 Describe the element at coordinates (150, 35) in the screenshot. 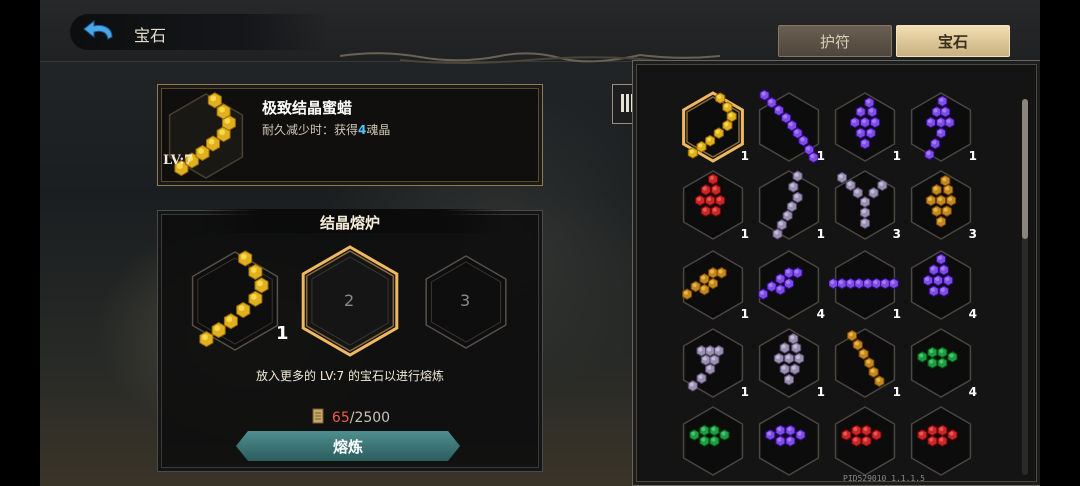

I see `page-title: 宝石` at that location.